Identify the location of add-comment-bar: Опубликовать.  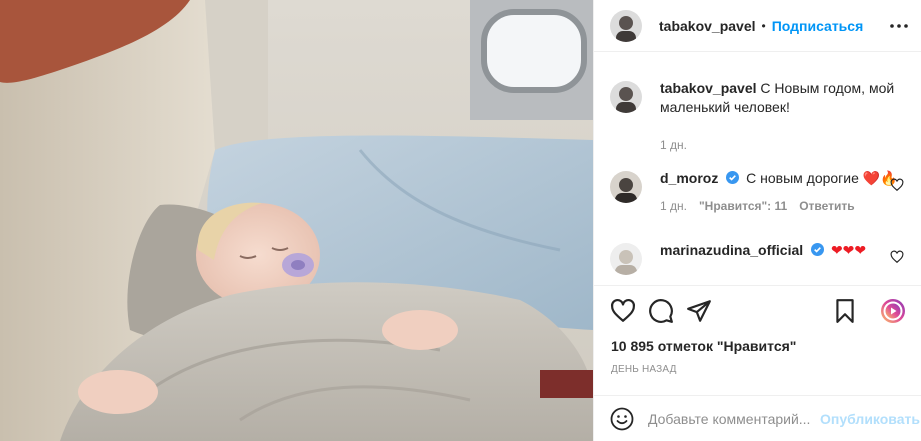
(757, 418).